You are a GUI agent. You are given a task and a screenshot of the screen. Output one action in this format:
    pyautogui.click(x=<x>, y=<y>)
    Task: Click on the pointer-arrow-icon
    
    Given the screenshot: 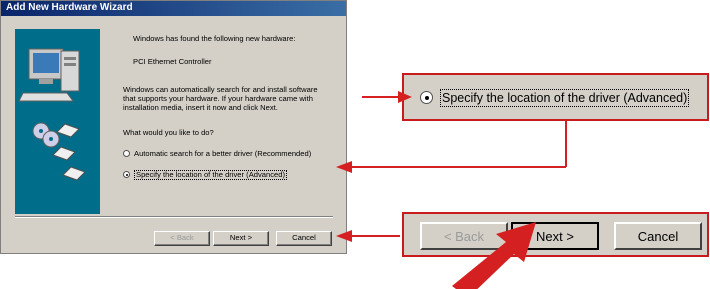 What is the action you would take?
    pyautogui.click(x=494, y=255)
    